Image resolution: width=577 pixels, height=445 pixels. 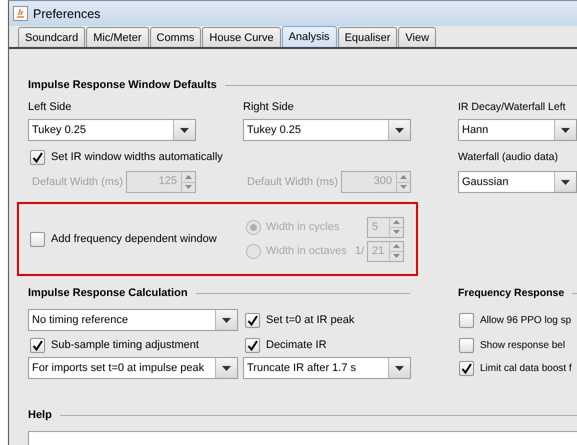 I want to click on checkbox-label: Set IR window widths automatically, so click(x=137, y=157).